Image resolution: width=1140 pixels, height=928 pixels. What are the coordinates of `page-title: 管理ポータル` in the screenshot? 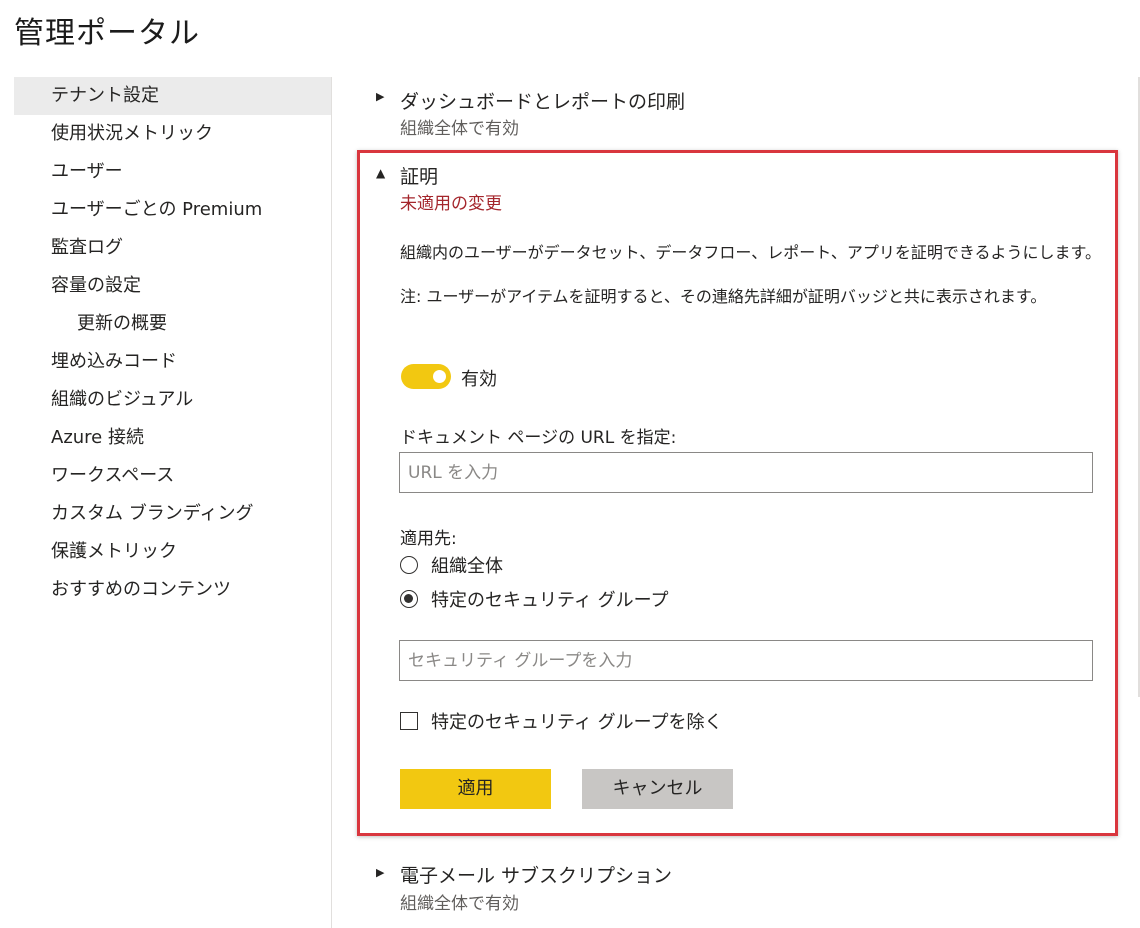 It's located at (107, 33).